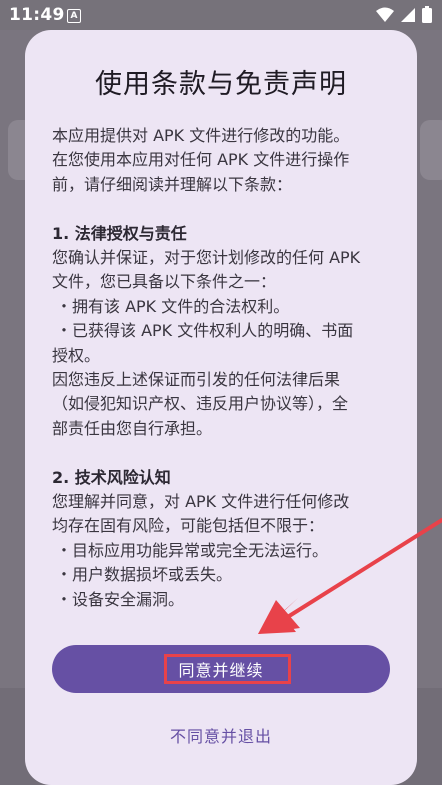  I want to click on agree-continue-button: 同意并继续, so click(221, 669).